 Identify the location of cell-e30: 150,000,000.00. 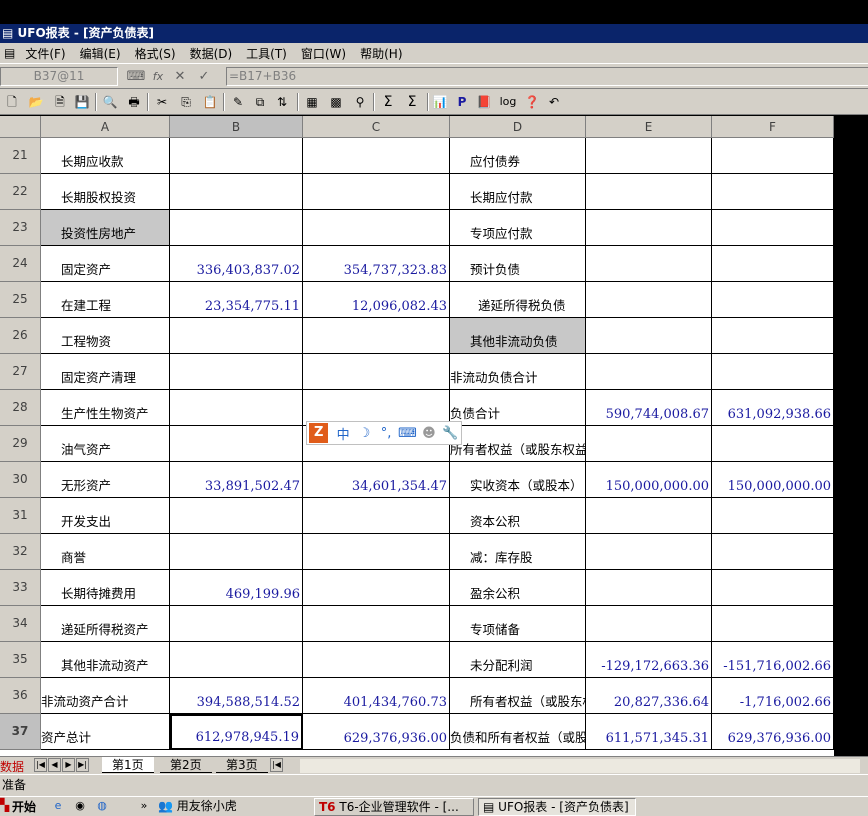
(649, 480).